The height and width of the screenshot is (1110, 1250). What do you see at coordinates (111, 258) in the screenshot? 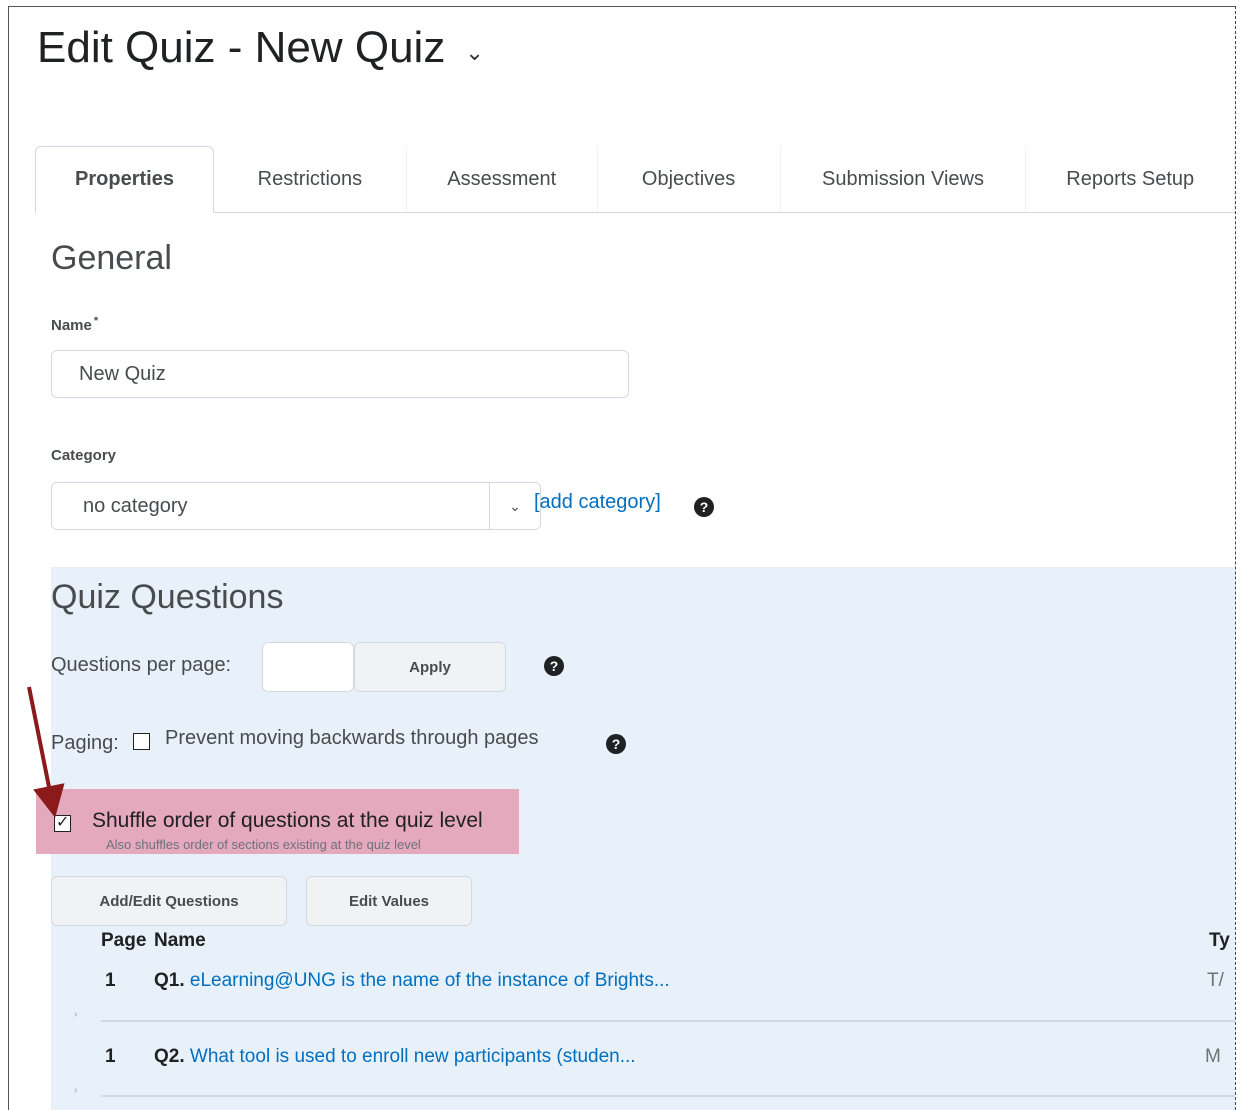
I see `general-heading: General` at bounding box center [111, 258].